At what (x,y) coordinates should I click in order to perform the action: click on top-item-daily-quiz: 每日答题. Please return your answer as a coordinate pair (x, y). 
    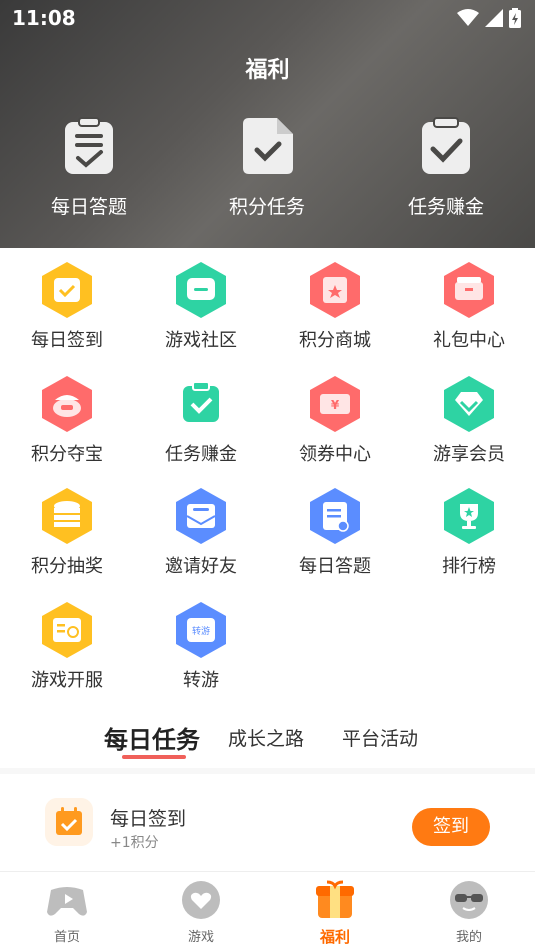
    Looking at the image, I should click on (89, 167).